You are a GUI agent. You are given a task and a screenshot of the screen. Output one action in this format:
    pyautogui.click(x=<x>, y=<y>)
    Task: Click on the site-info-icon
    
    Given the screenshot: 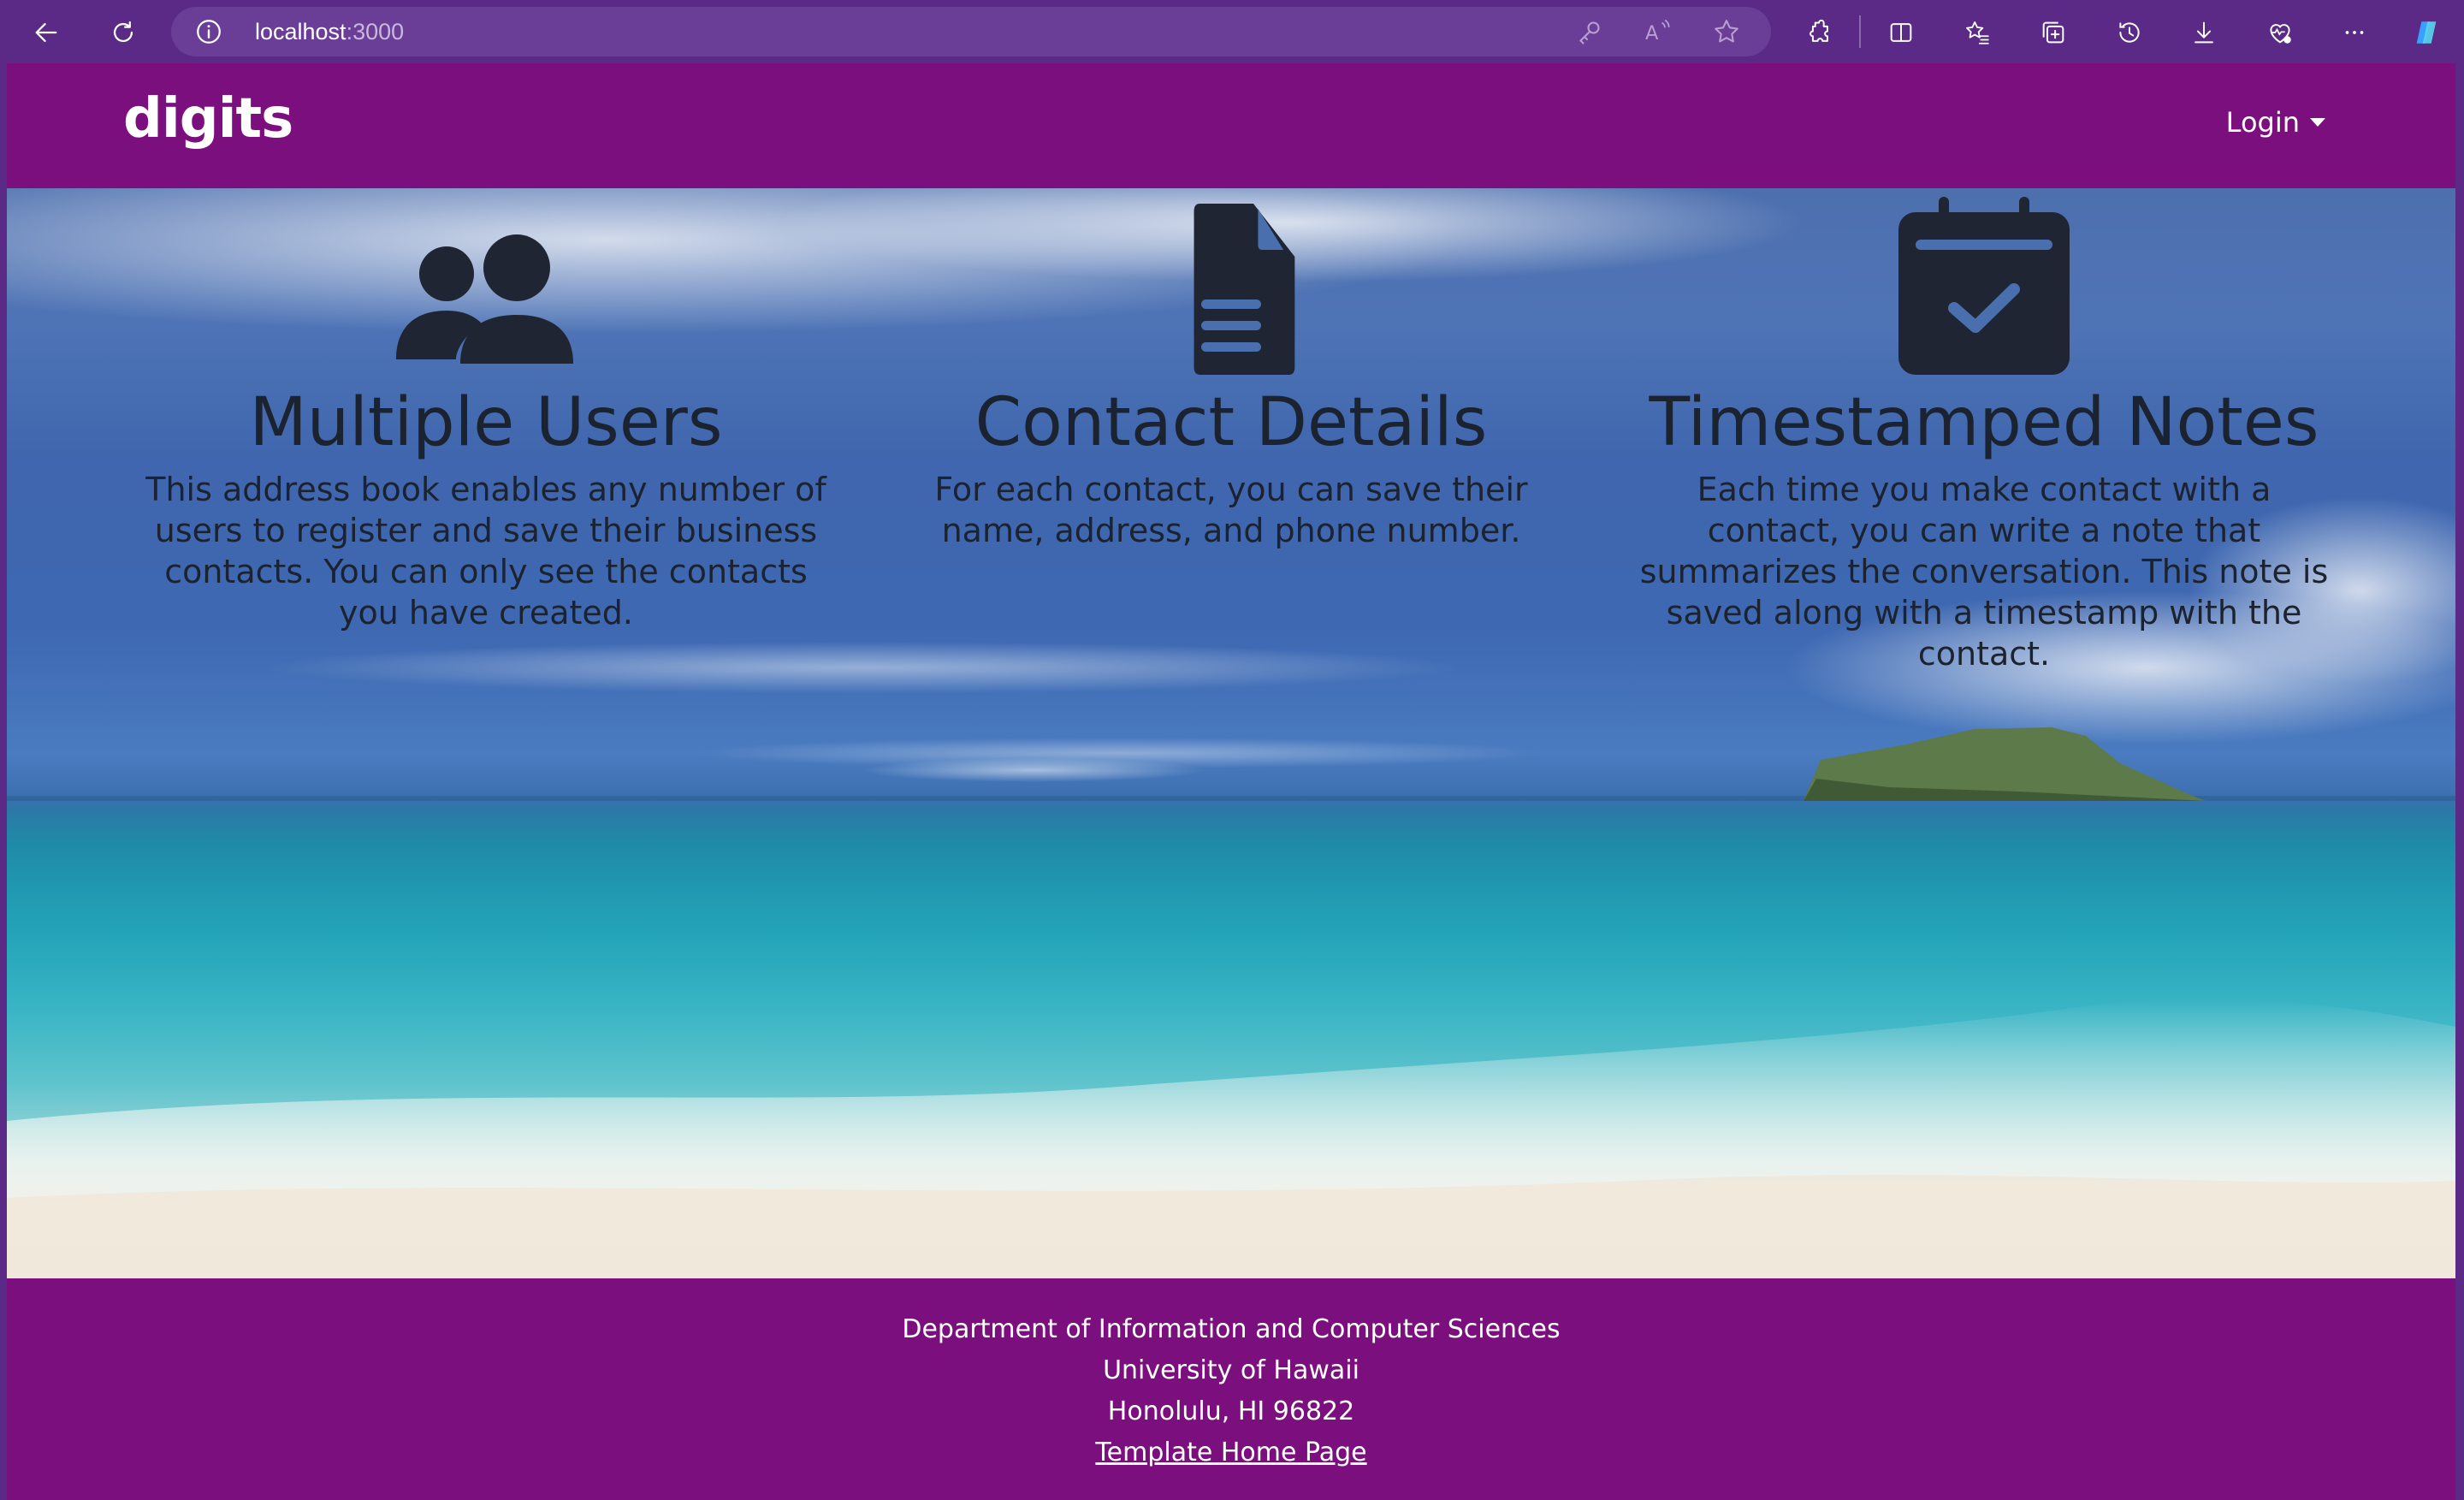 What is the action you would take?
    pyautogui.click(x=208, y=32)
    